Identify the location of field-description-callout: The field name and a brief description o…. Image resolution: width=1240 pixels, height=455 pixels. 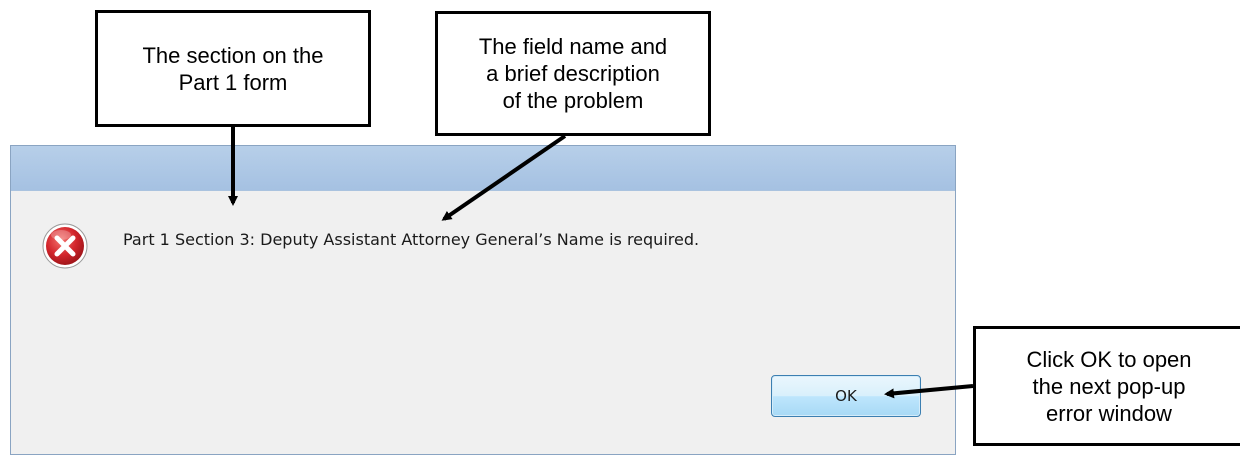
(573, 73).